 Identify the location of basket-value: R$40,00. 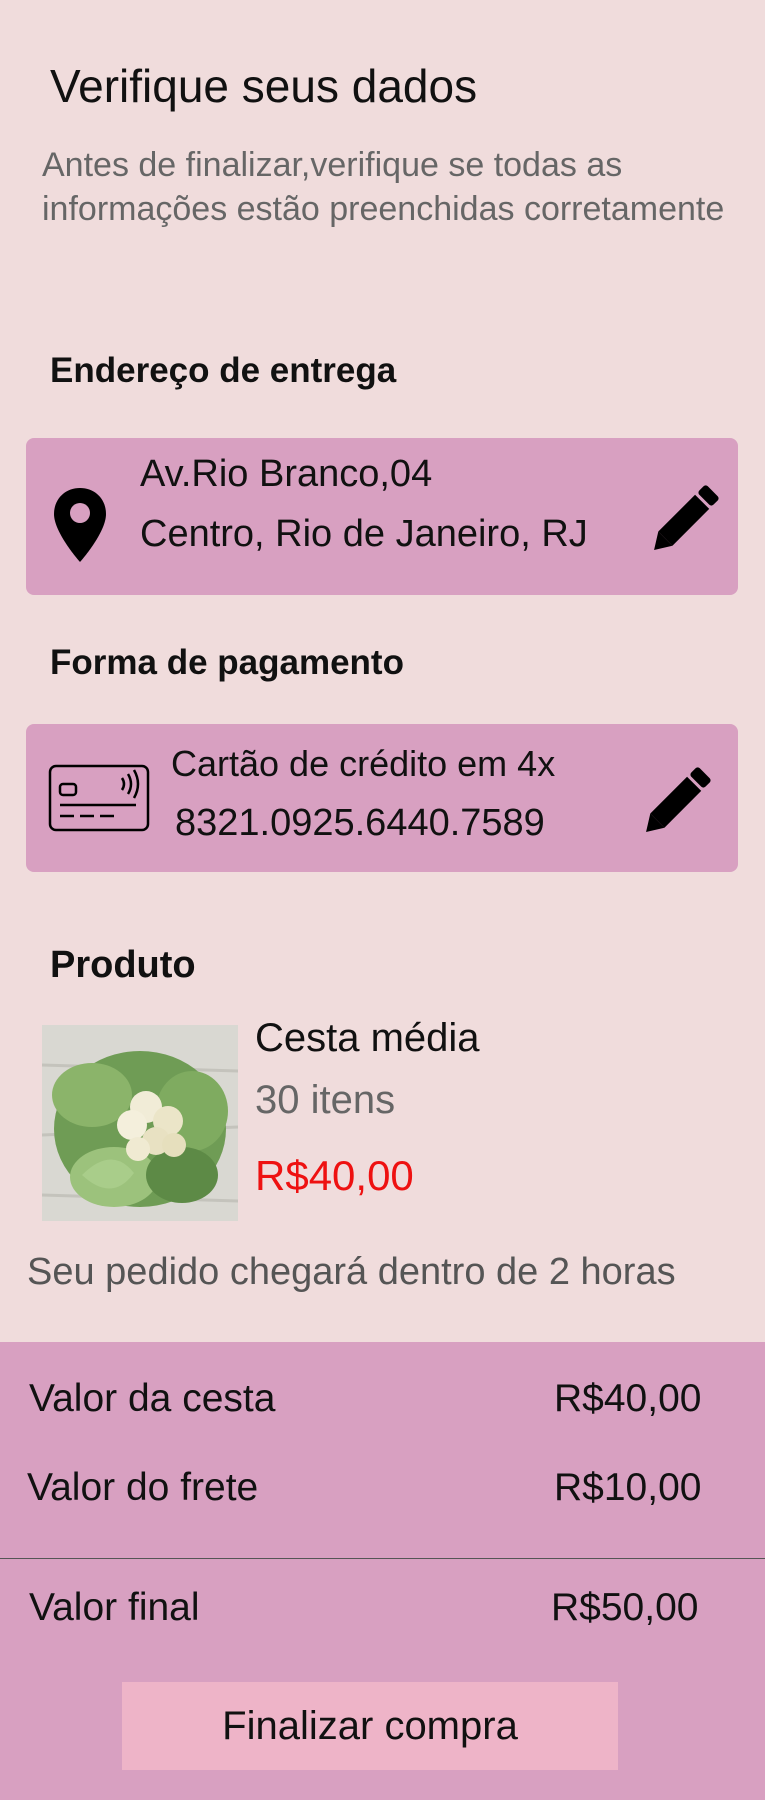
(628, 1398).